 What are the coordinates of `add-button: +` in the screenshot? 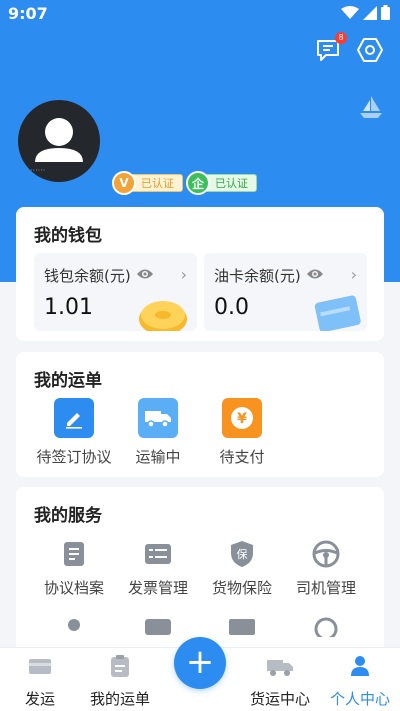 It's located at (200, 663).